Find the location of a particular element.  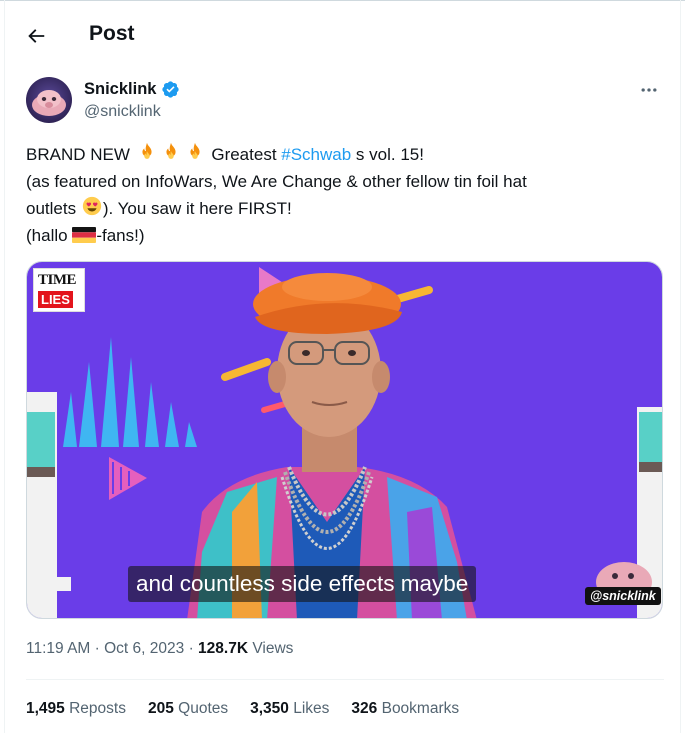

text-segment: s vol. 15! is located at coordinates (387, 154).